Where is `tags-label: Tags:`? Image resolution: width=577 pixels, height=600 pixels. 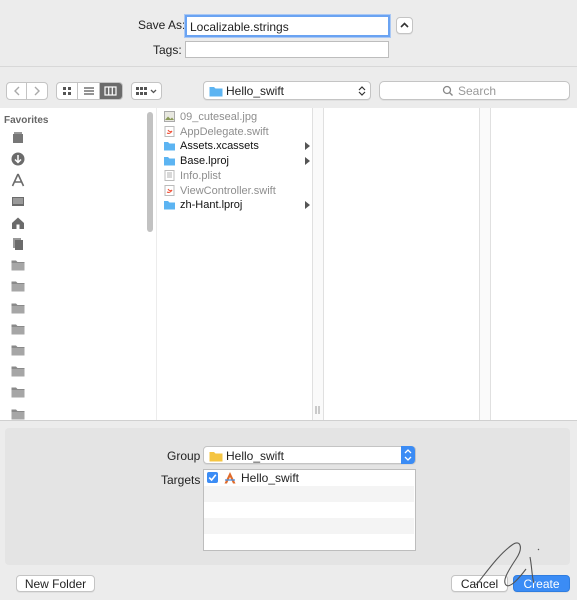 tags-label: Tags: is located at coordinates (167, 50).